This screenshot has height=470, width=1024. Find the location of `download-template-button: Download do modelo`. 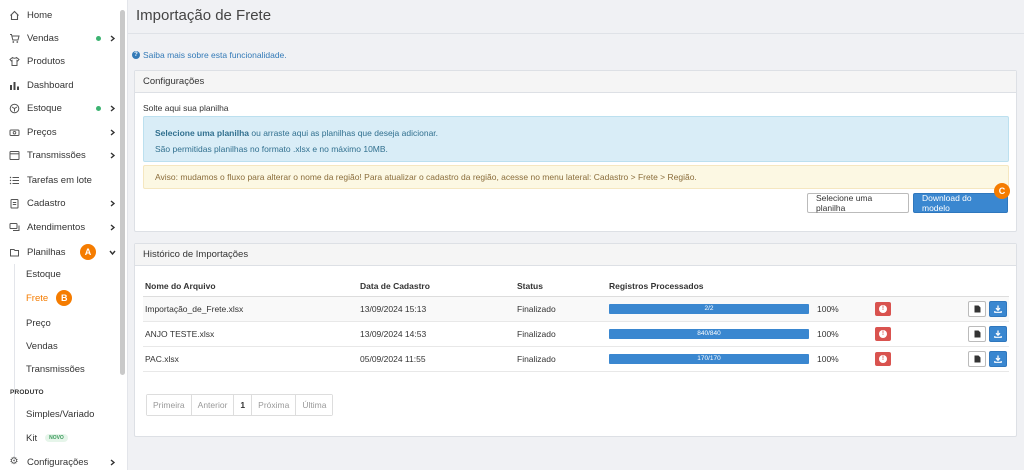

download-template-button: Download do modelo is located at coordinates (960, 203).